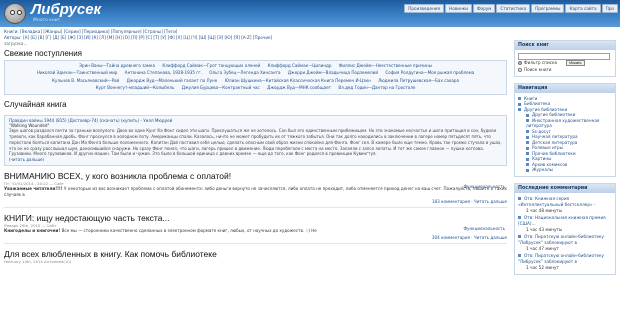 Image resolution: width=620 pixels, height=315 pixels. I want to click on recent-item: Кульнов В. Масьяновский—Рай, so click(85, 80).